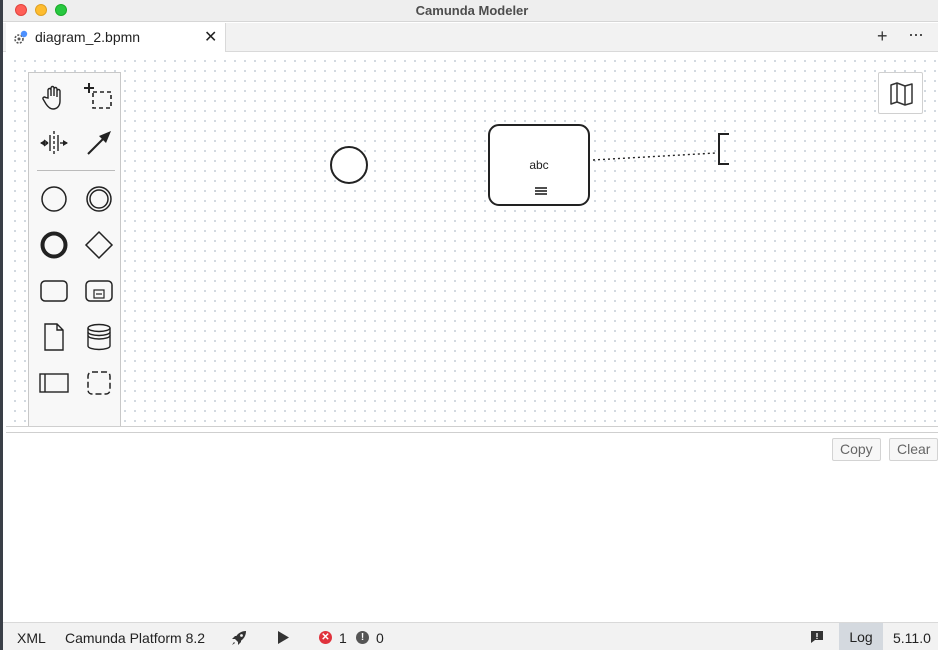 The width and height of the screenshot is (938, 650). What do you see at coordinates (76, 170) in the screenshot?
I see `palette-separator` at bounding box center [76, 170].